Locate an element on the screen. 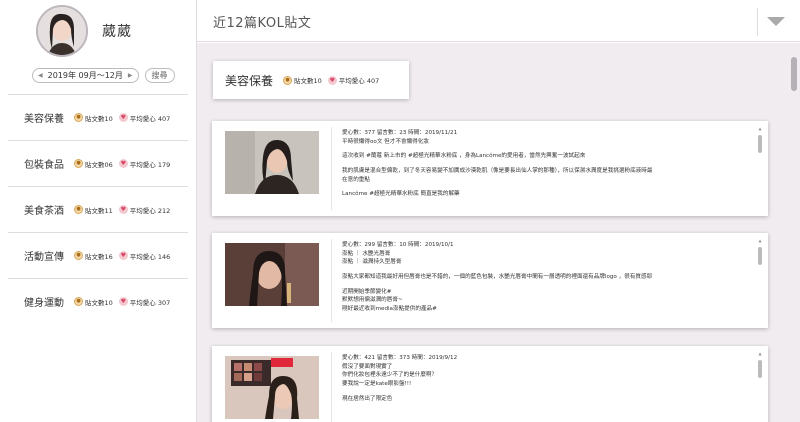 The image size is (800, 422). post-line: 要我說一定是kate眼影盤!!! is located at coordinates (377, 383).